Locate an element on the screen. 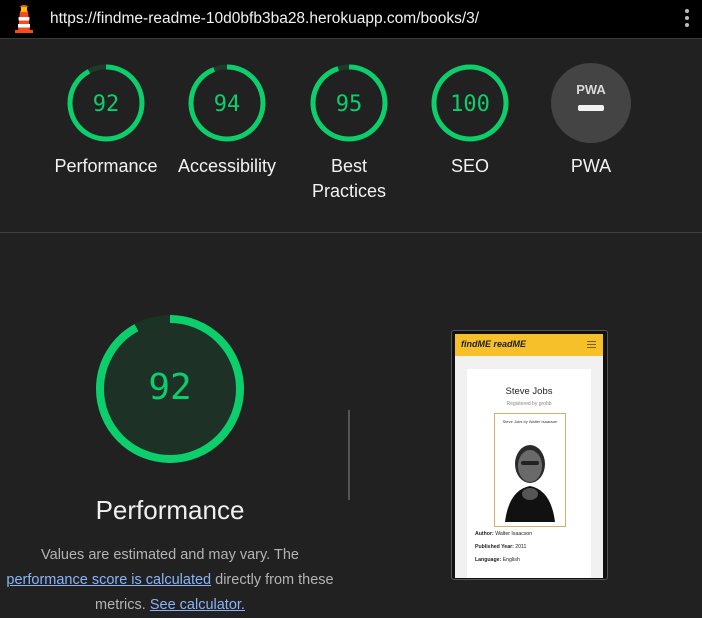 Image resolution: width=702 pixels, height=618 pixels. score-value: 95 is located at coordinates (349, 104).